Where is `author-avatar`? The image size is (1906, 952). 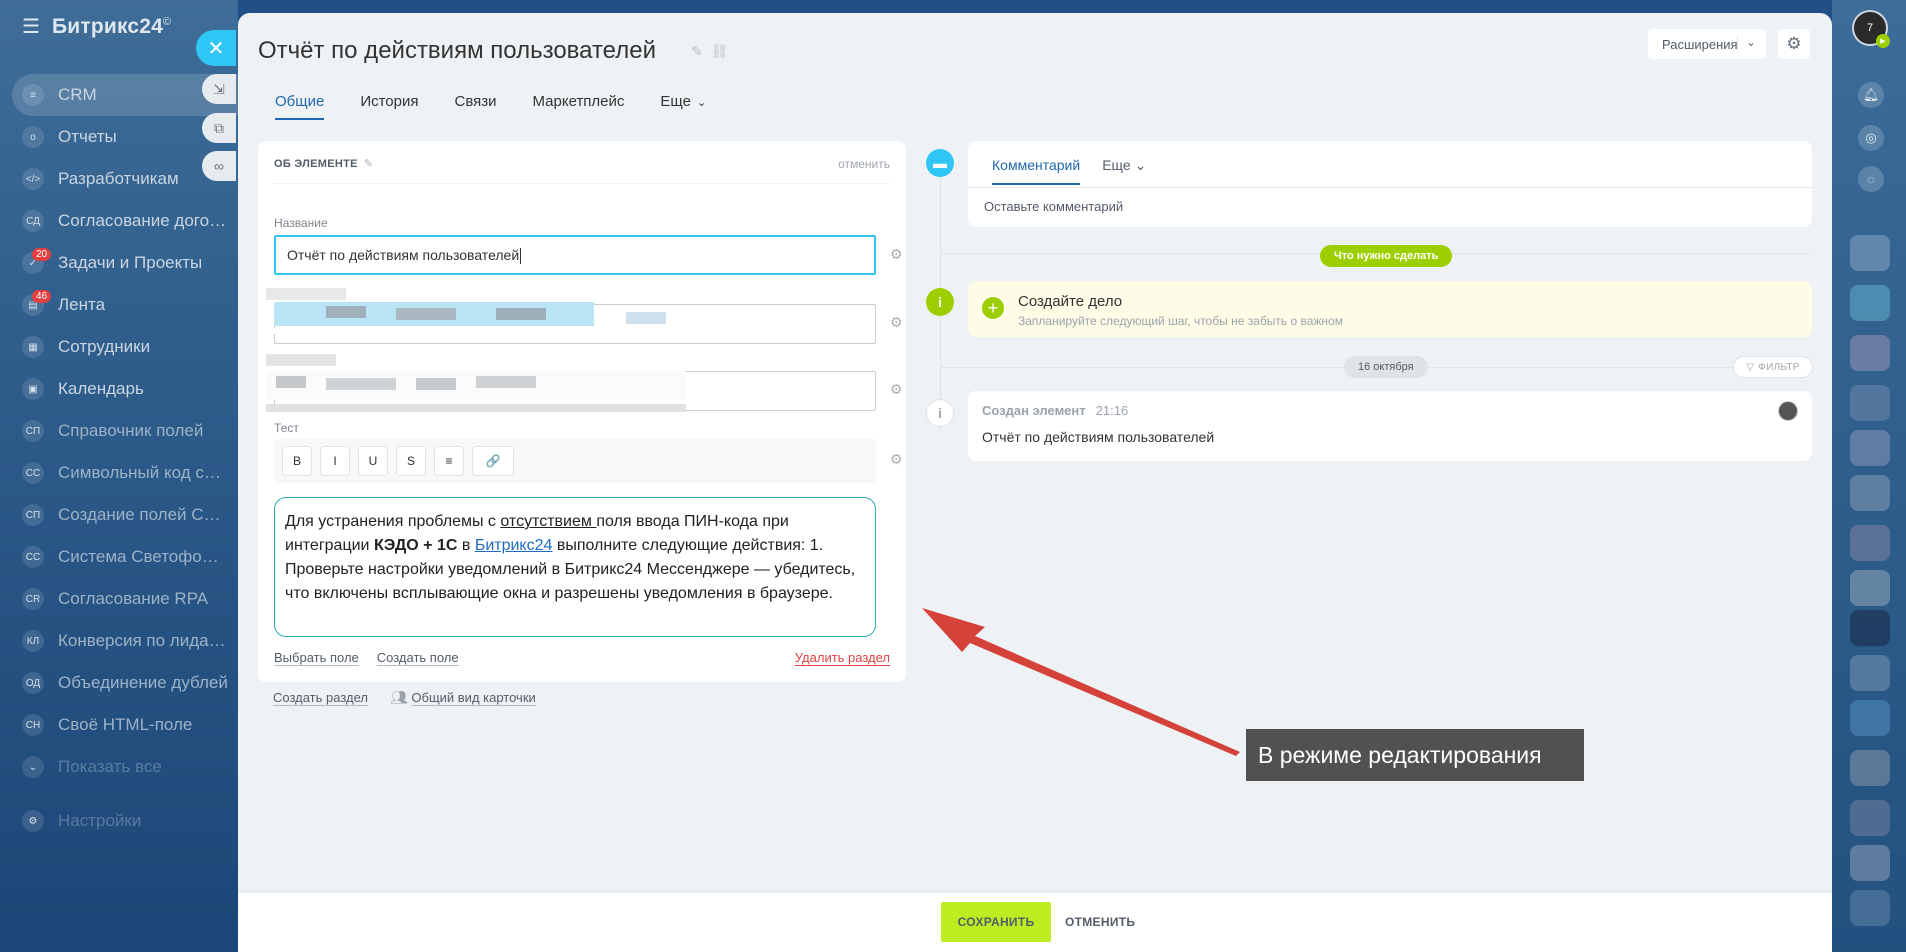
author-avatar is located at coordinates (1788, 411).